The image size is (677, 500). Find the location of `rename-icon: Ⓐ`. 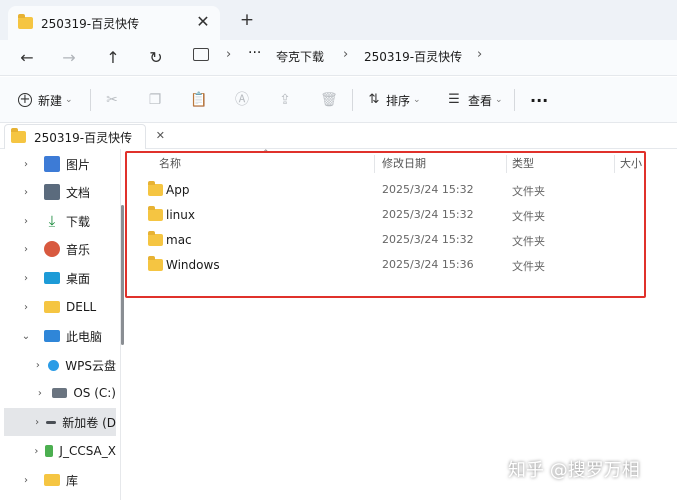

rename-icon: Ⓐ is located at coordinates (242, 100).